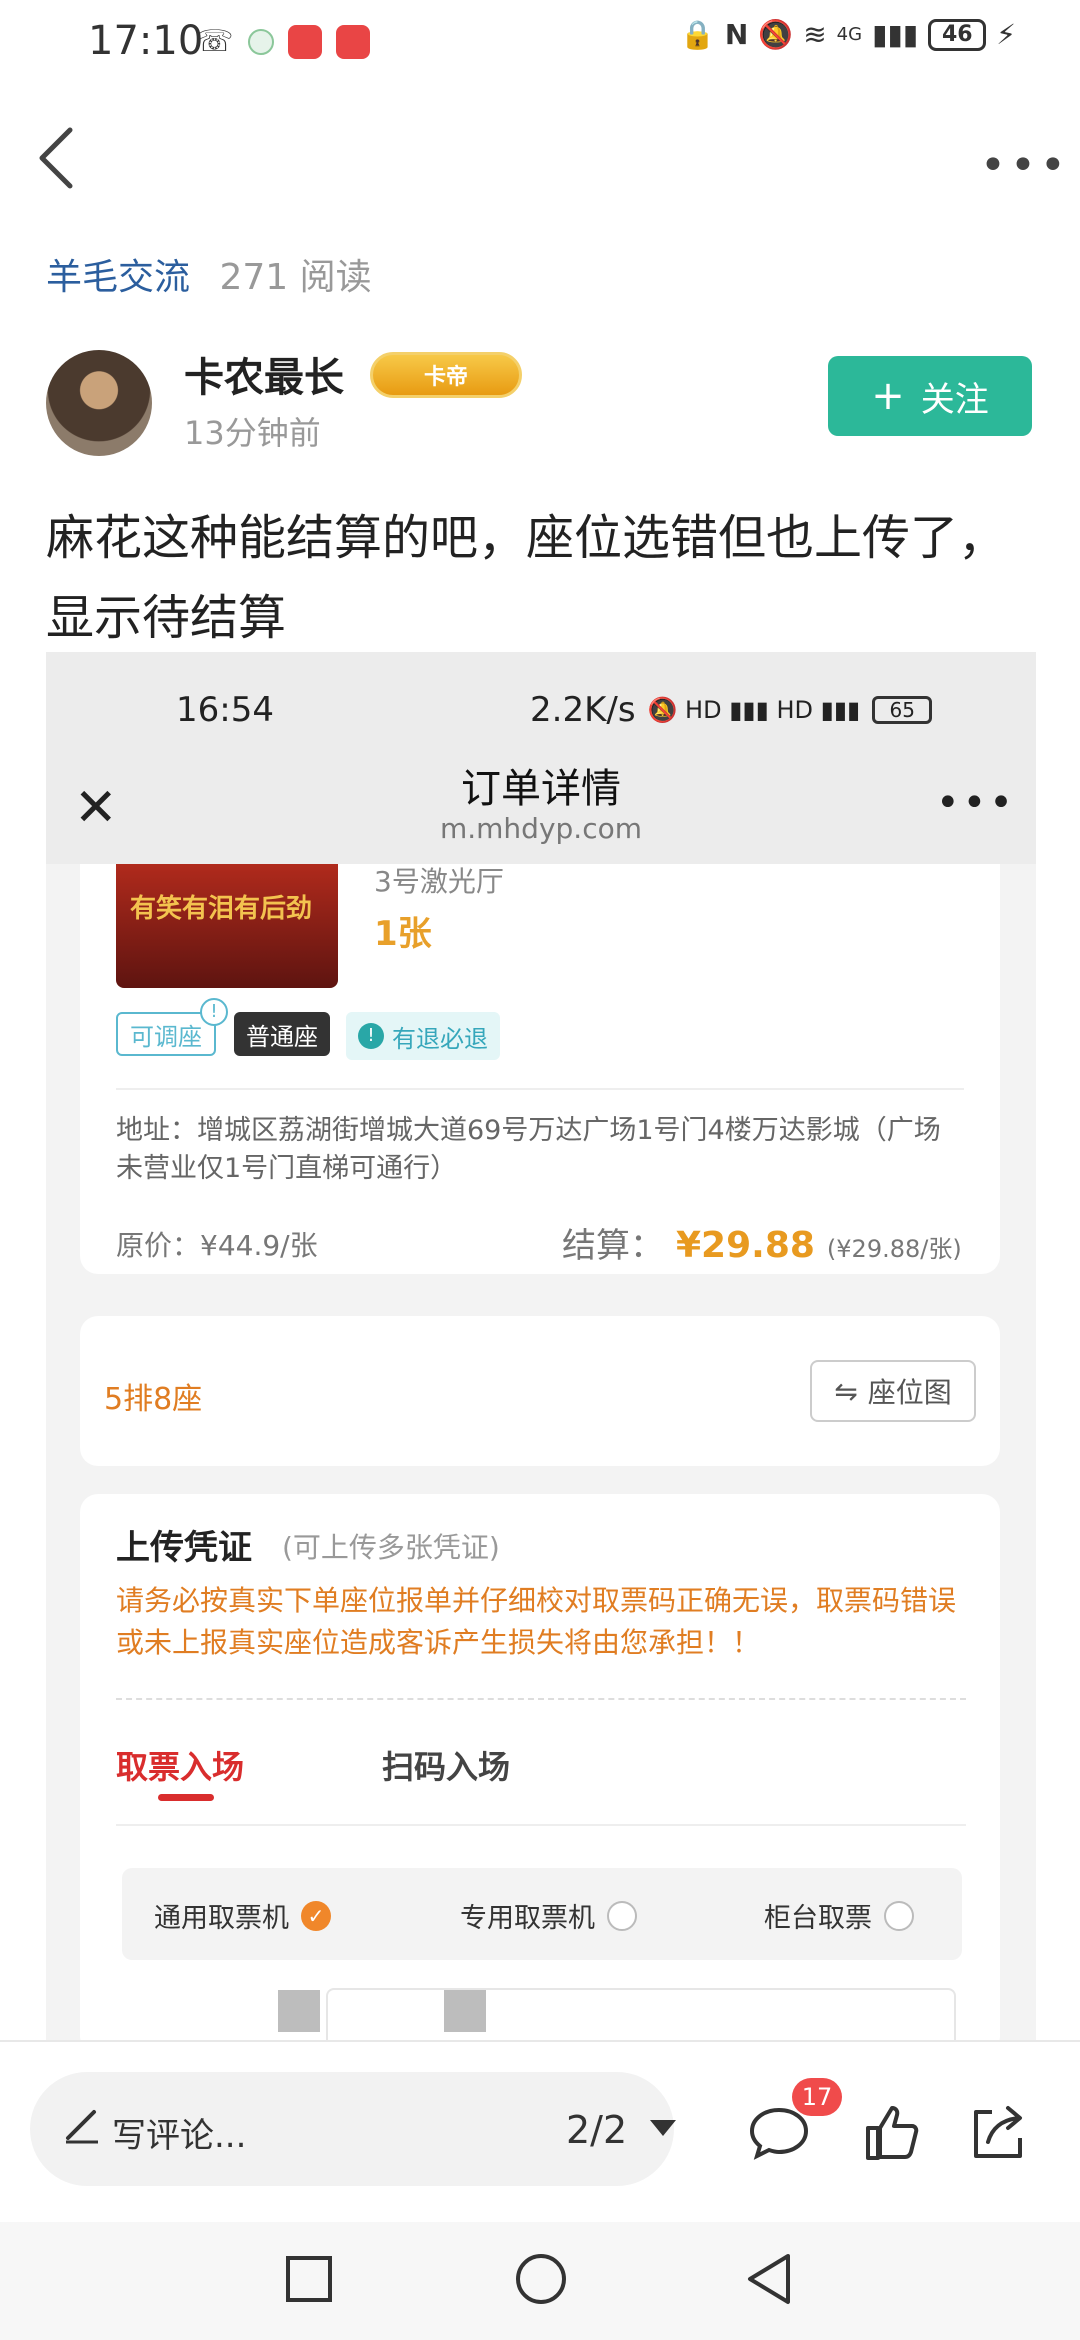 This screenshot has height=2340, width=1080. Describe the element at coordinates (439, 881) in the screenshot. I see `hall-name: 3号激光厅` at that location.